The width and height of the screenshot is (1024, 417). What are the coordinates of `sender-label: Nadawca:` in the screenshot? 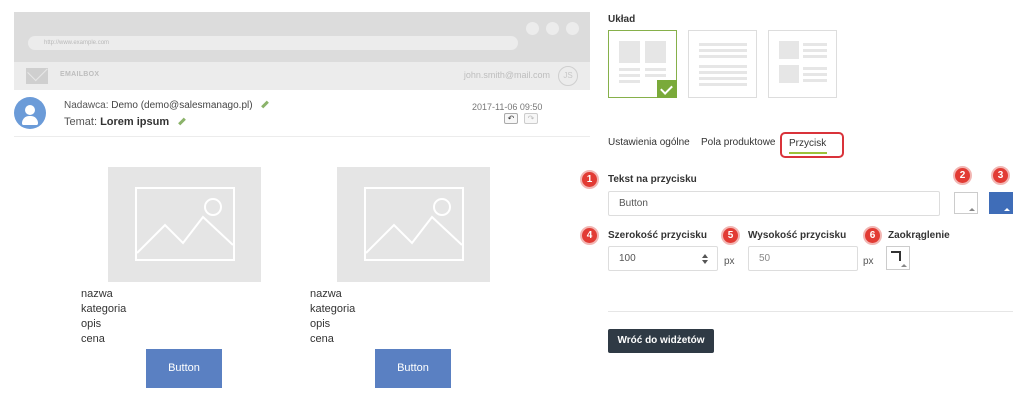 It's located at (86, 105).